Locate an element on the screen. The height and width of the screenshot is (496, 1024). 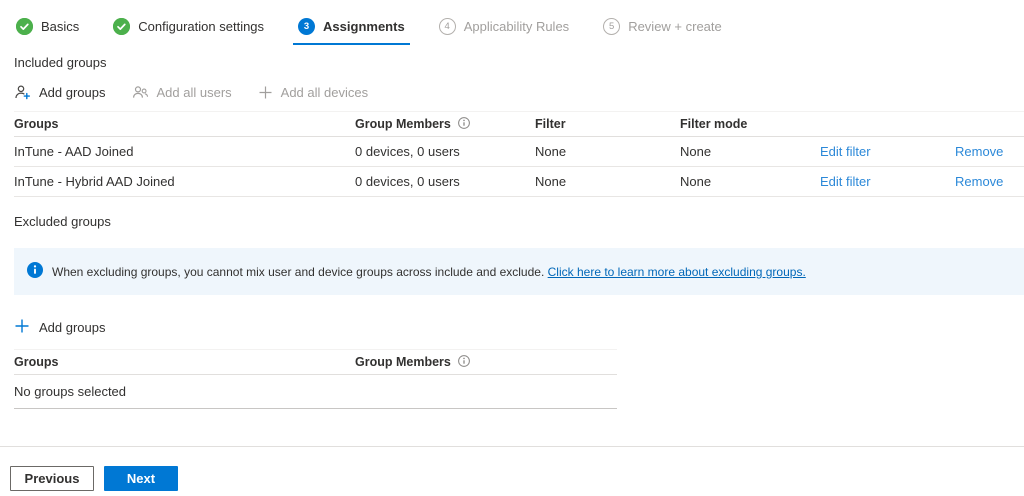
next-button: Next is located at coordinates (141, 478).